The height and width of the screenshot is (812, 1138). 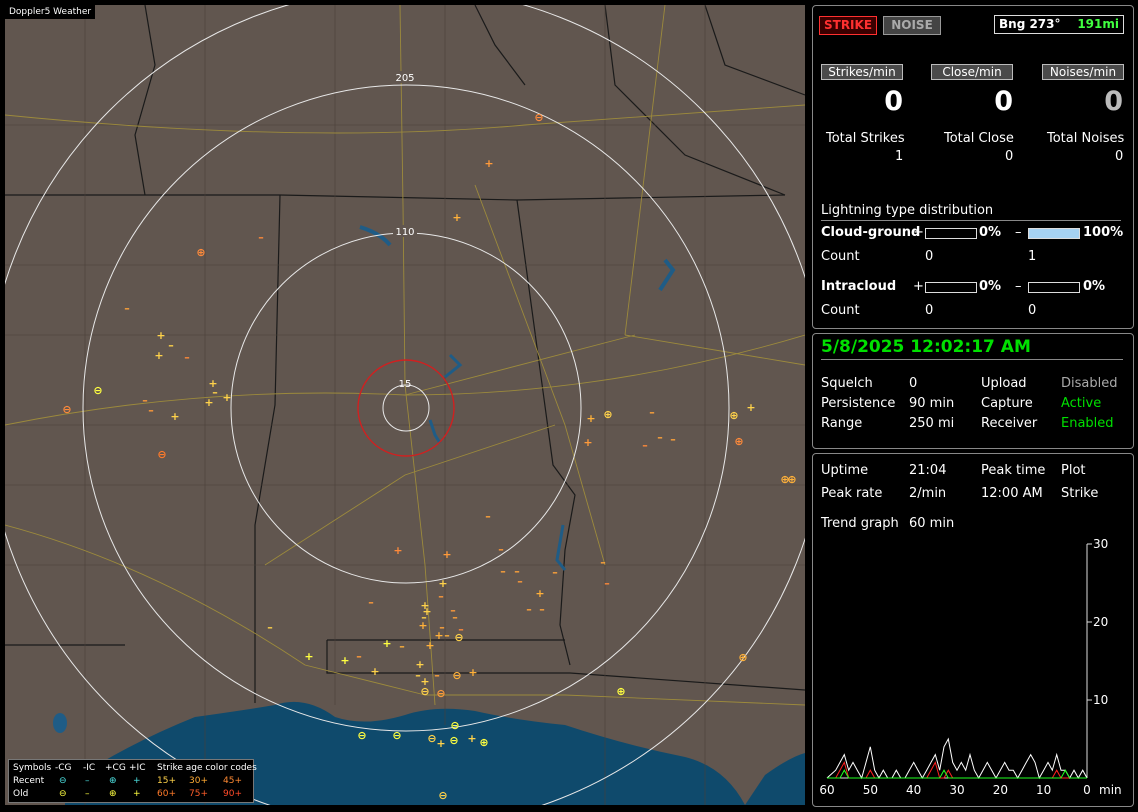 What do you see at coordinates (1007, 403) in the screenshot?
I see `capture-label: Capture` at bounding box center [1007, 403].